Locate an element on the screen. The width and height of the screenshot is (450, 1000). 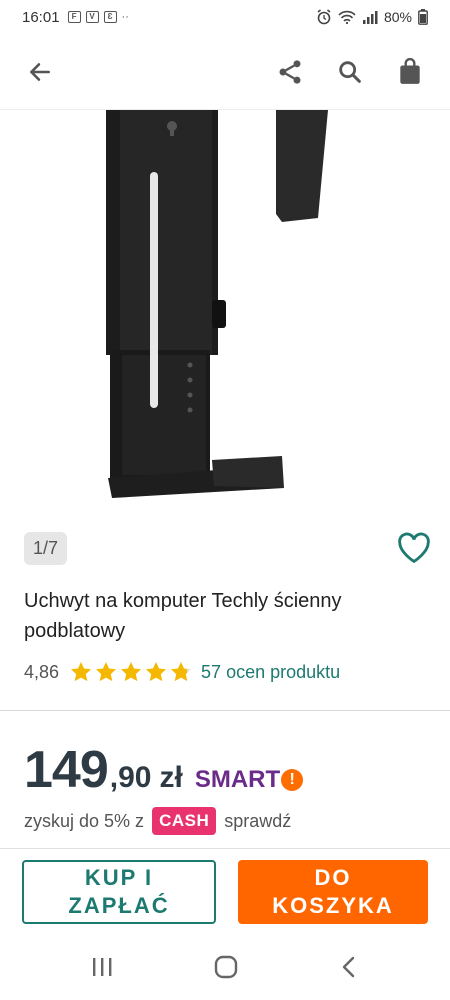
divider is located at coordinates (225, 710).